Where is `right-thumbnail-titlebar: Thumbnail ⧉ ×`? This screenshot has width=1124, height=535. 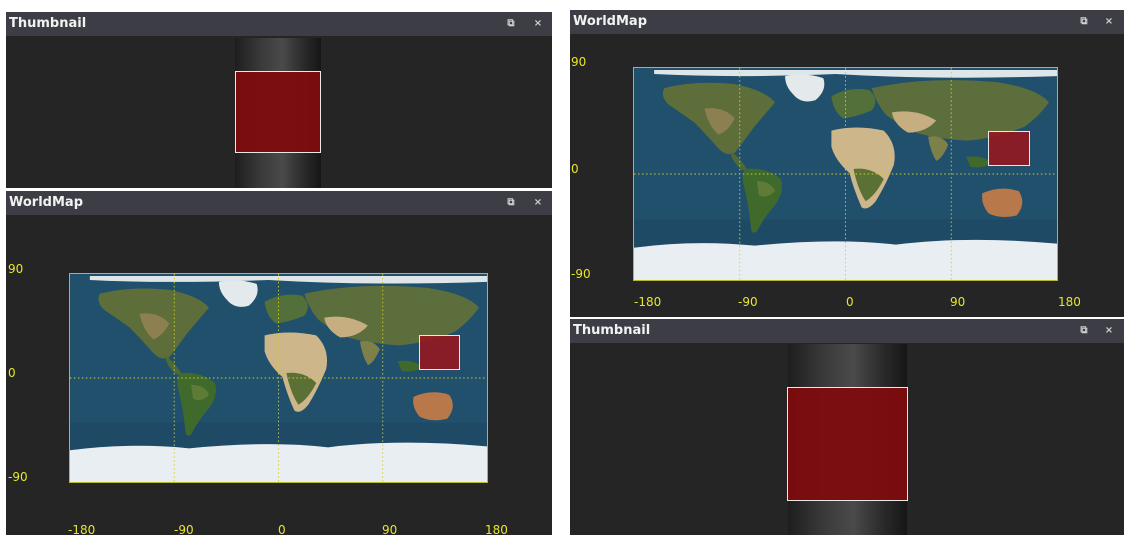
right-thumbnail-titlebar: Thumbnail ⧉ × is located at coordinates (847, 331).